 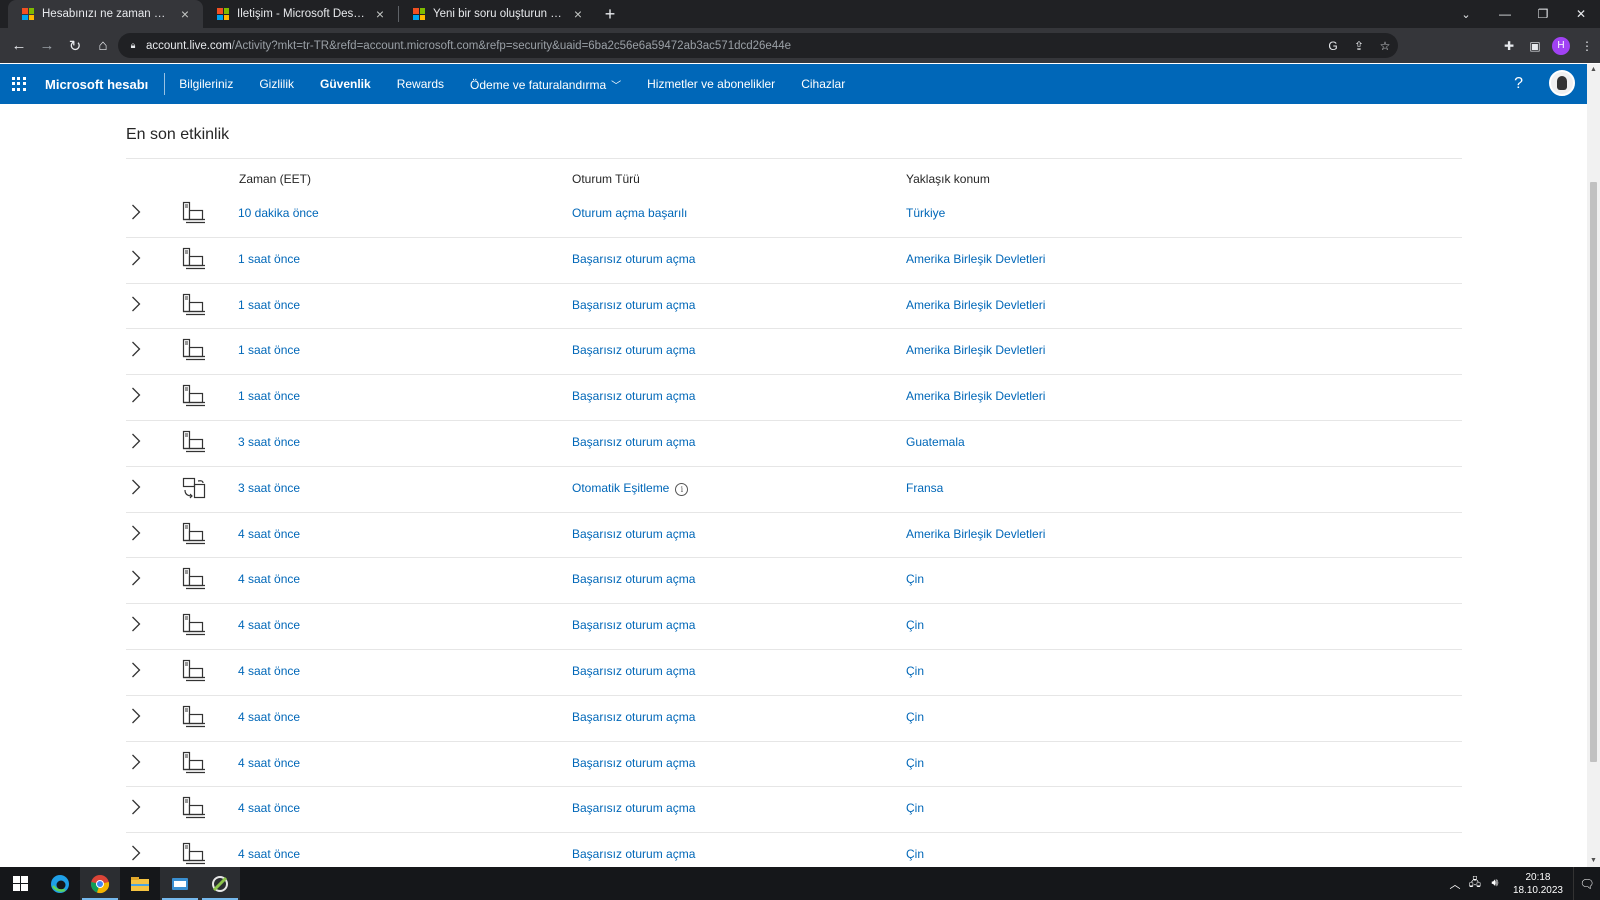 What do you see at coordinates (96, 84) in the screenshot?
I see `brand-link: Microsoft hesabı` at bounding box center [96, 84].